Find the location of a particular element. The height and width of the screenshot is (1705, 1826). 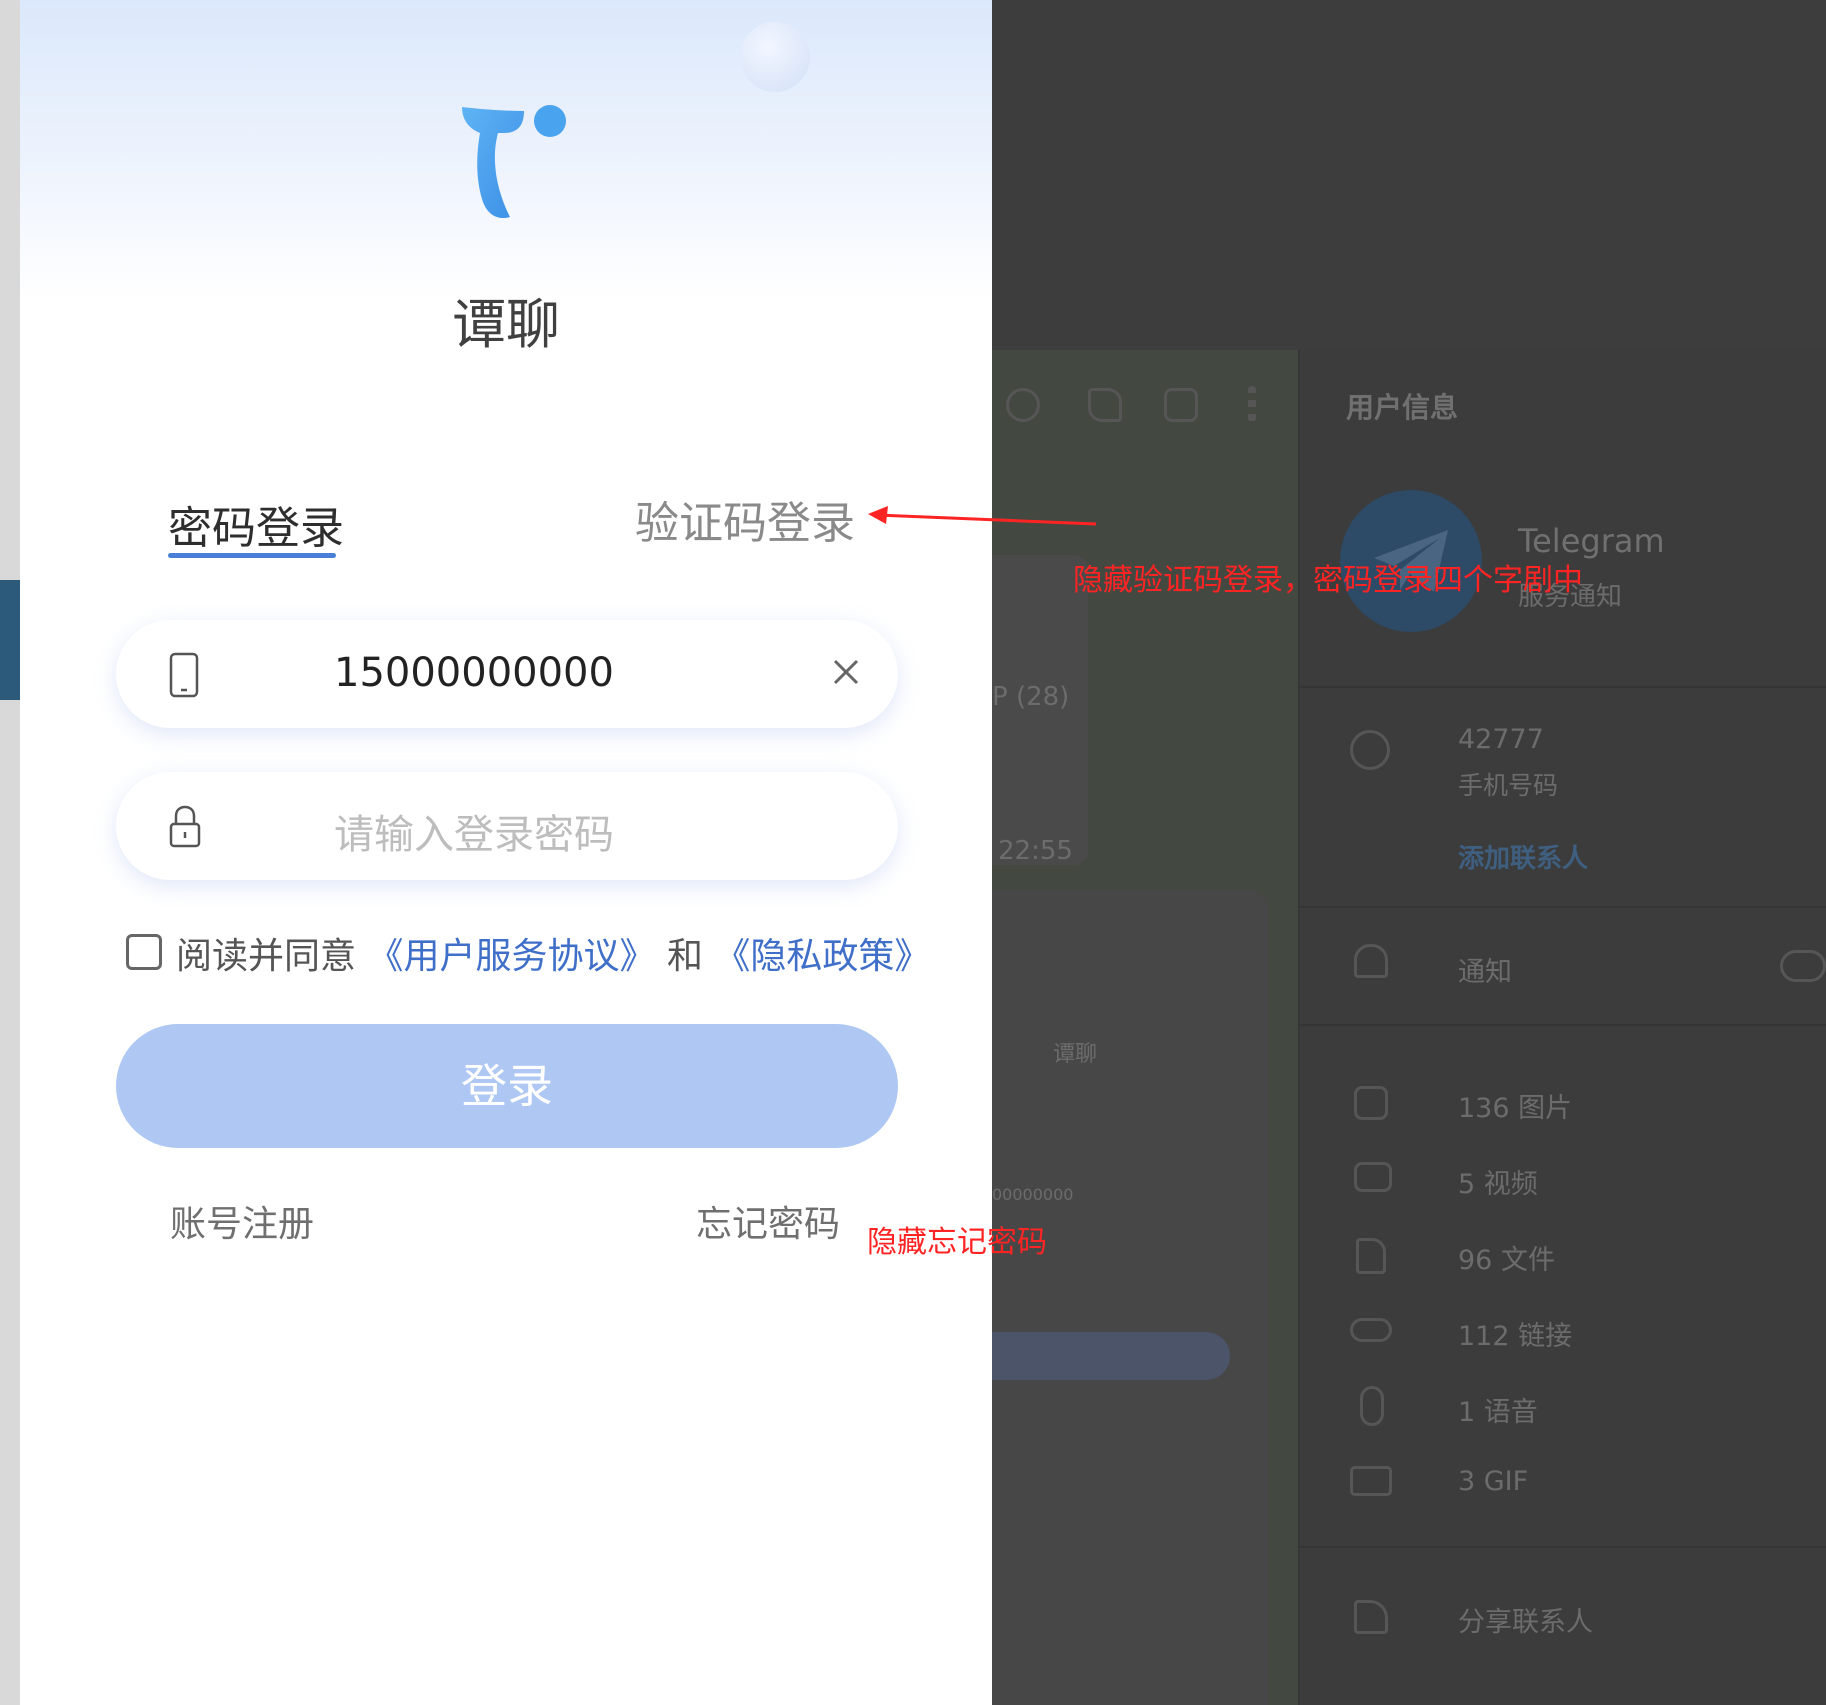

gif-icon is located at coordinates (1371, 1481).